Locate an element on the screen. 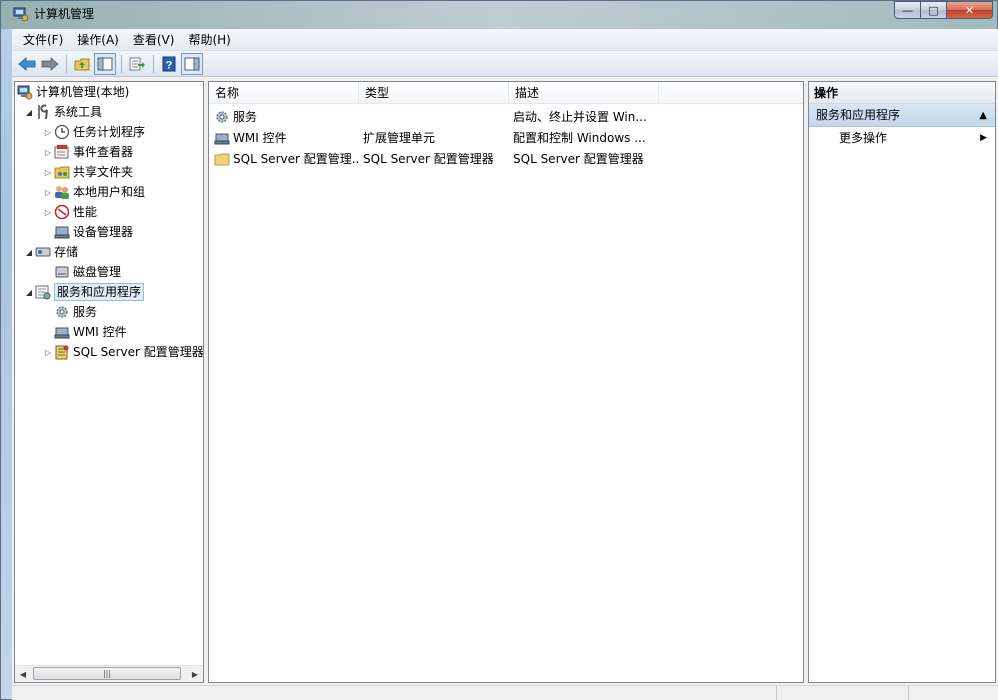  tree-item-disk-management: 磁盘管理 is located at coordinates (87, 272).